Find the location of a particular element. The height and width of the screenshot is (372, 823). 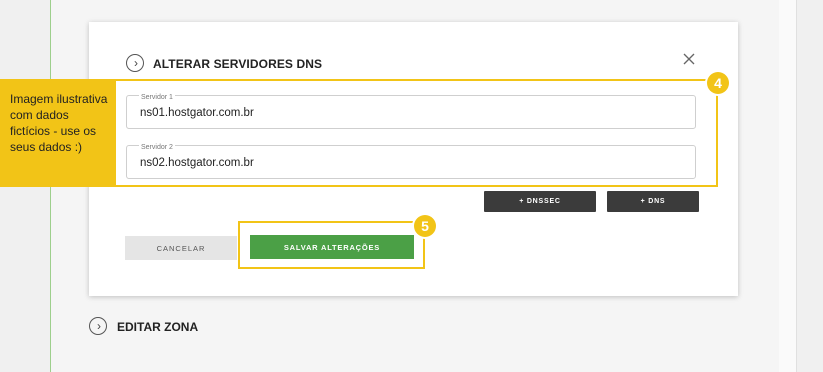

dialog-title: ALTERAR SERVIDORES DNS is located at coordinates (238, 64).